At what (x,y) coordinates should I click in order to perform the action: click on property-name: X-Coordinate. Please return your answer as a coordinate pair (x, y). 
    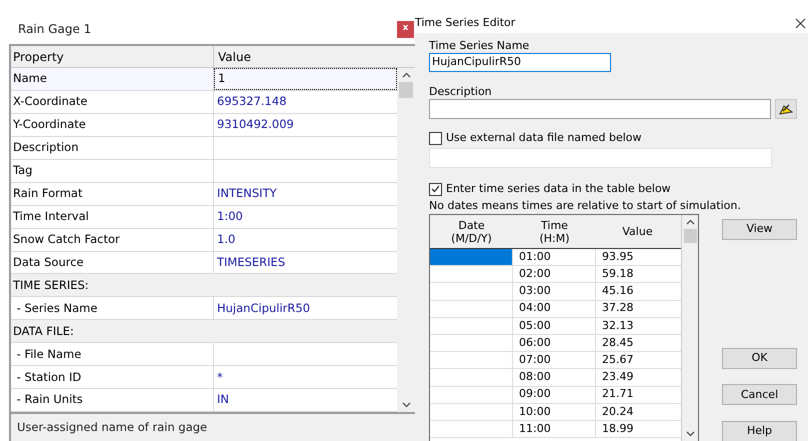
    Looking at the image, I should click on (50, 101).